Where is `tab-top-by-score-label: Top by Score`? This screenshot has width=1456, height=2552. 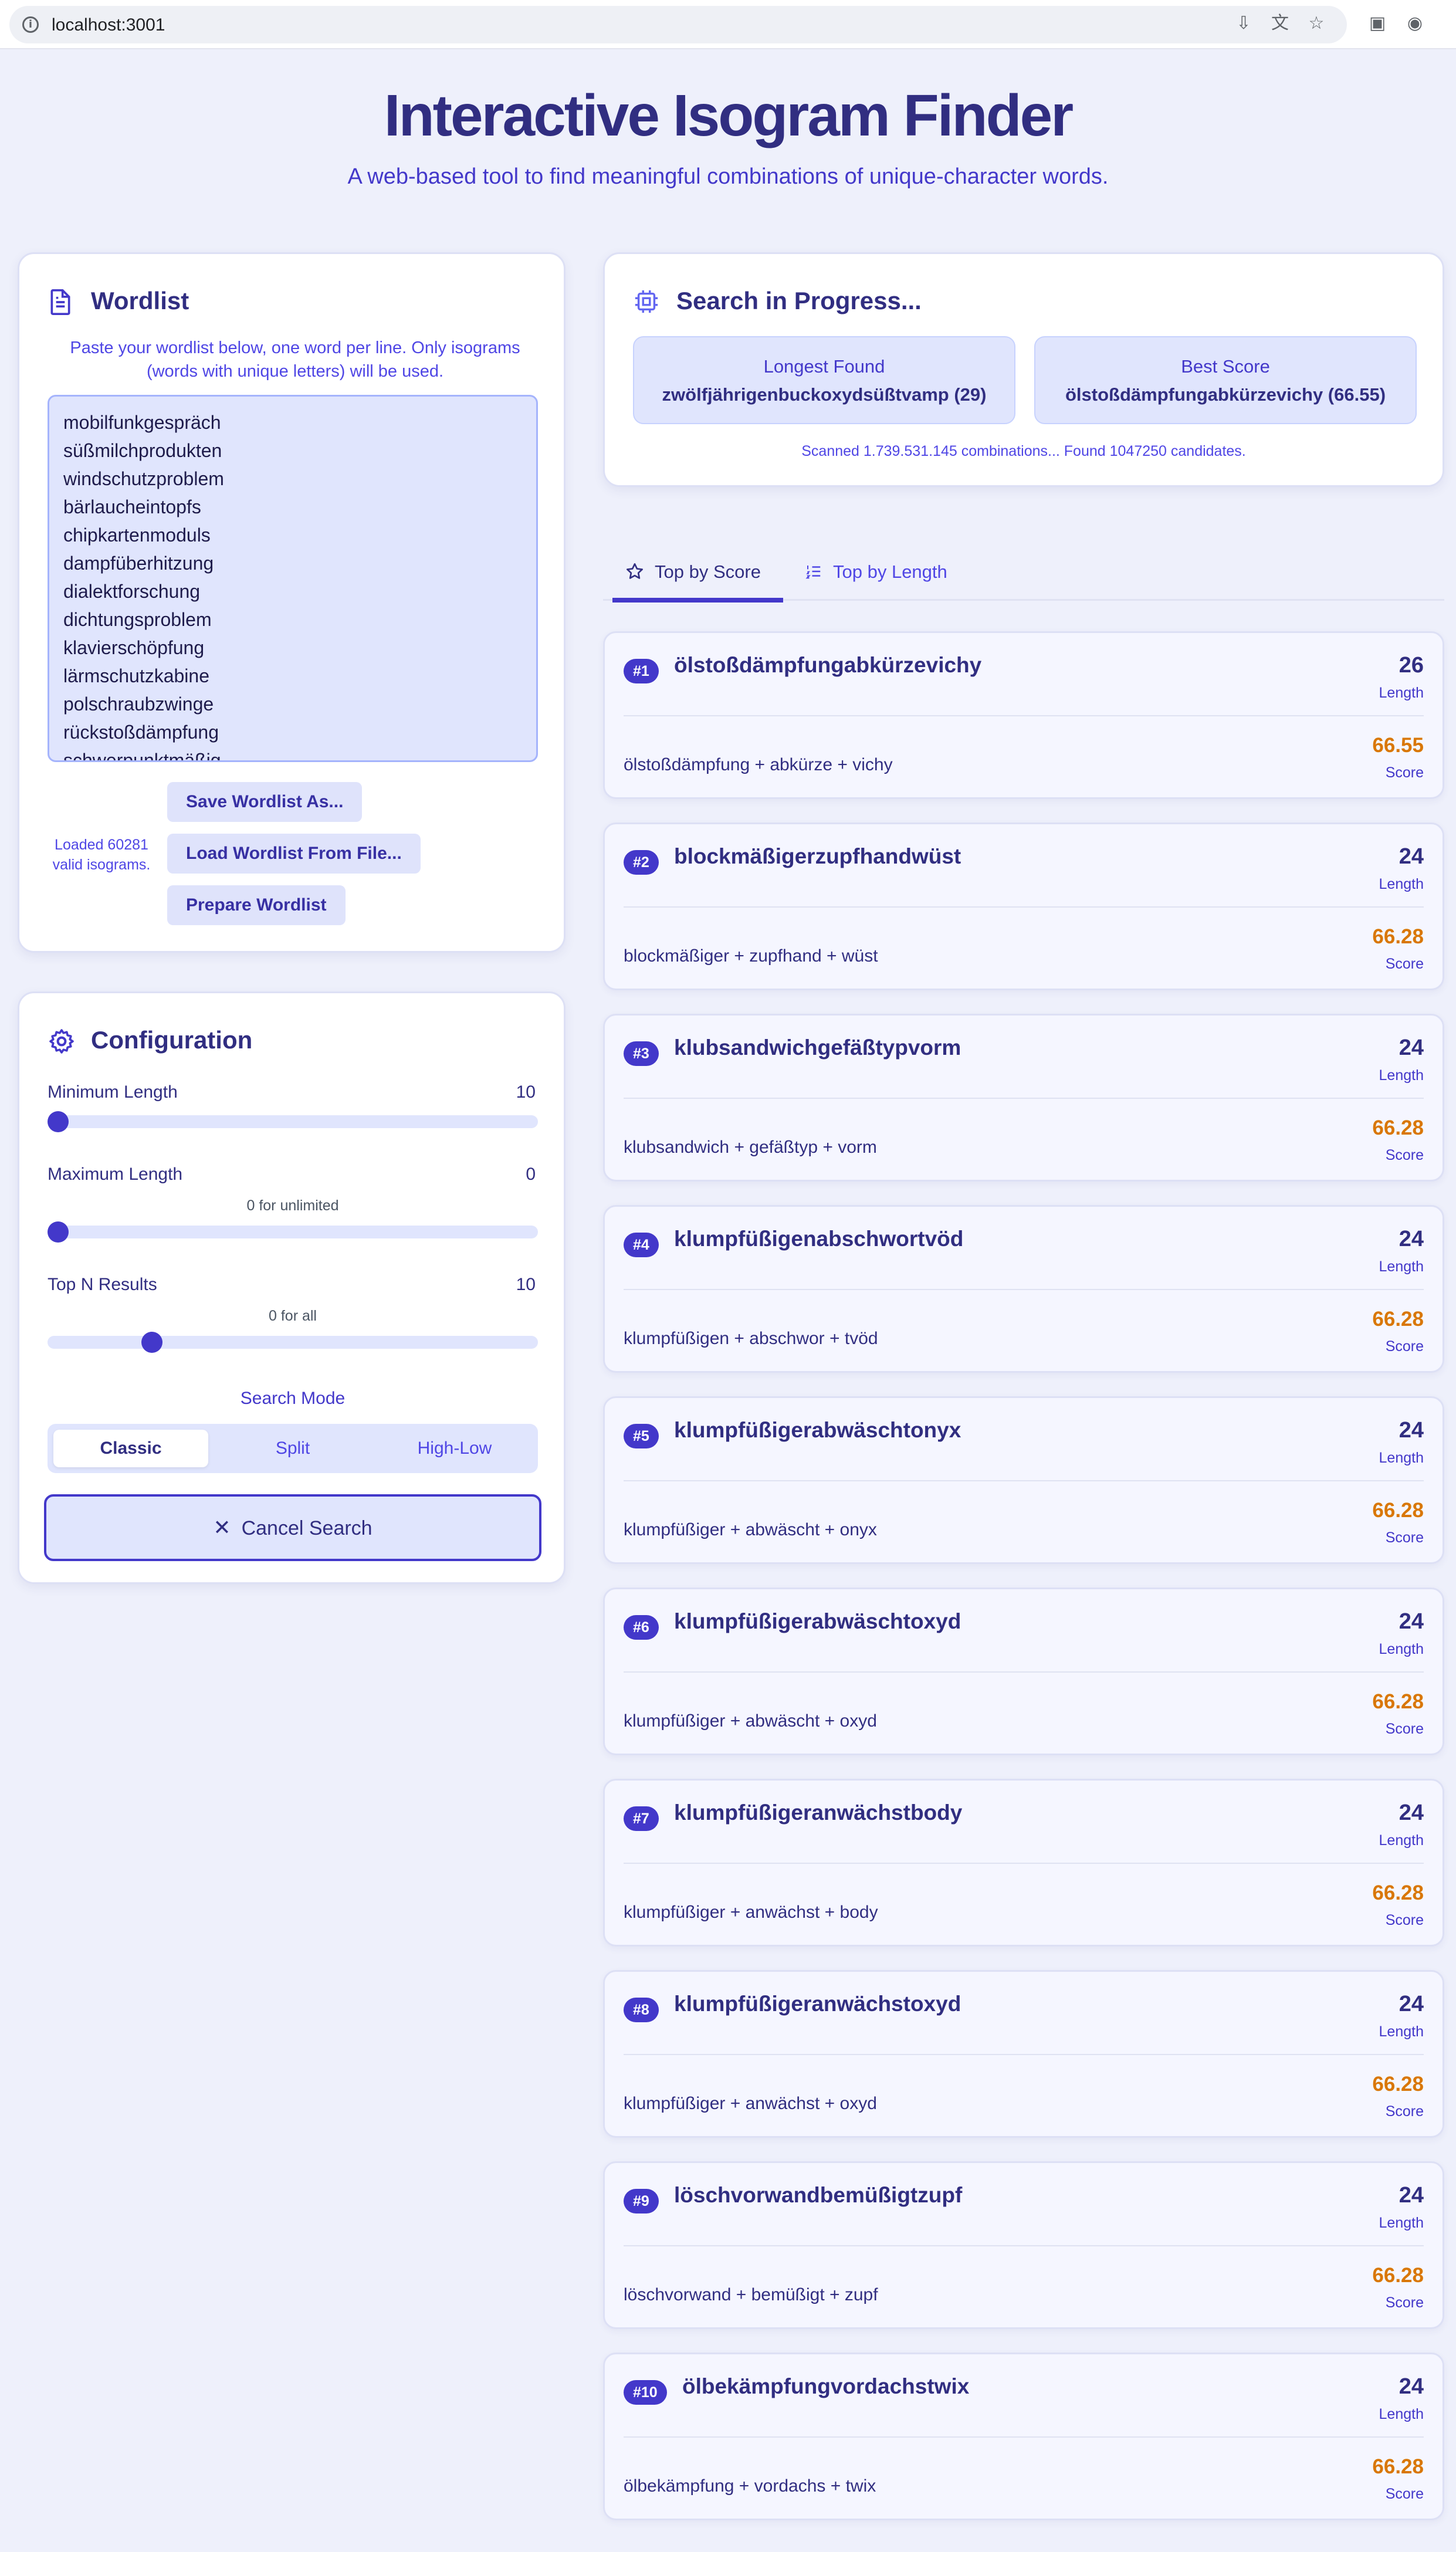 tab-top-by-score-label: Top by Score is located at coordinates (708, 571).